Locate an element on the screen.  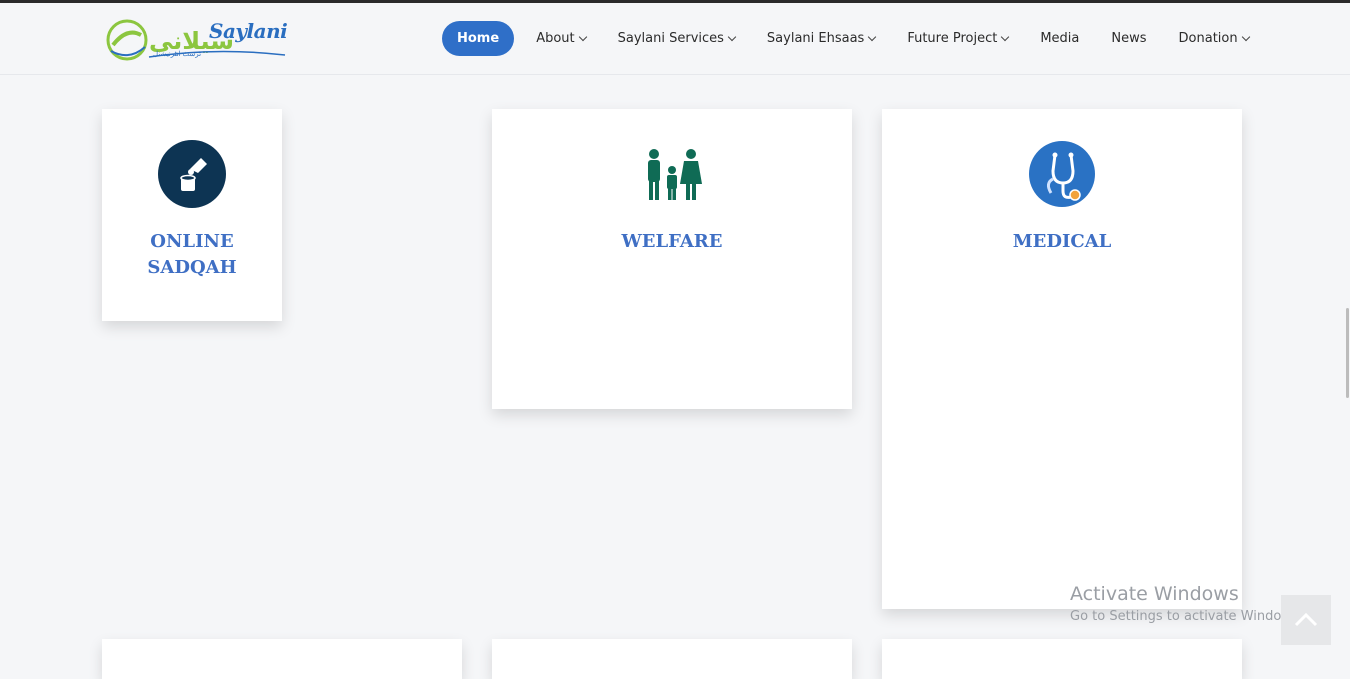
card-bottom-left is located at coordinates (282, 659).